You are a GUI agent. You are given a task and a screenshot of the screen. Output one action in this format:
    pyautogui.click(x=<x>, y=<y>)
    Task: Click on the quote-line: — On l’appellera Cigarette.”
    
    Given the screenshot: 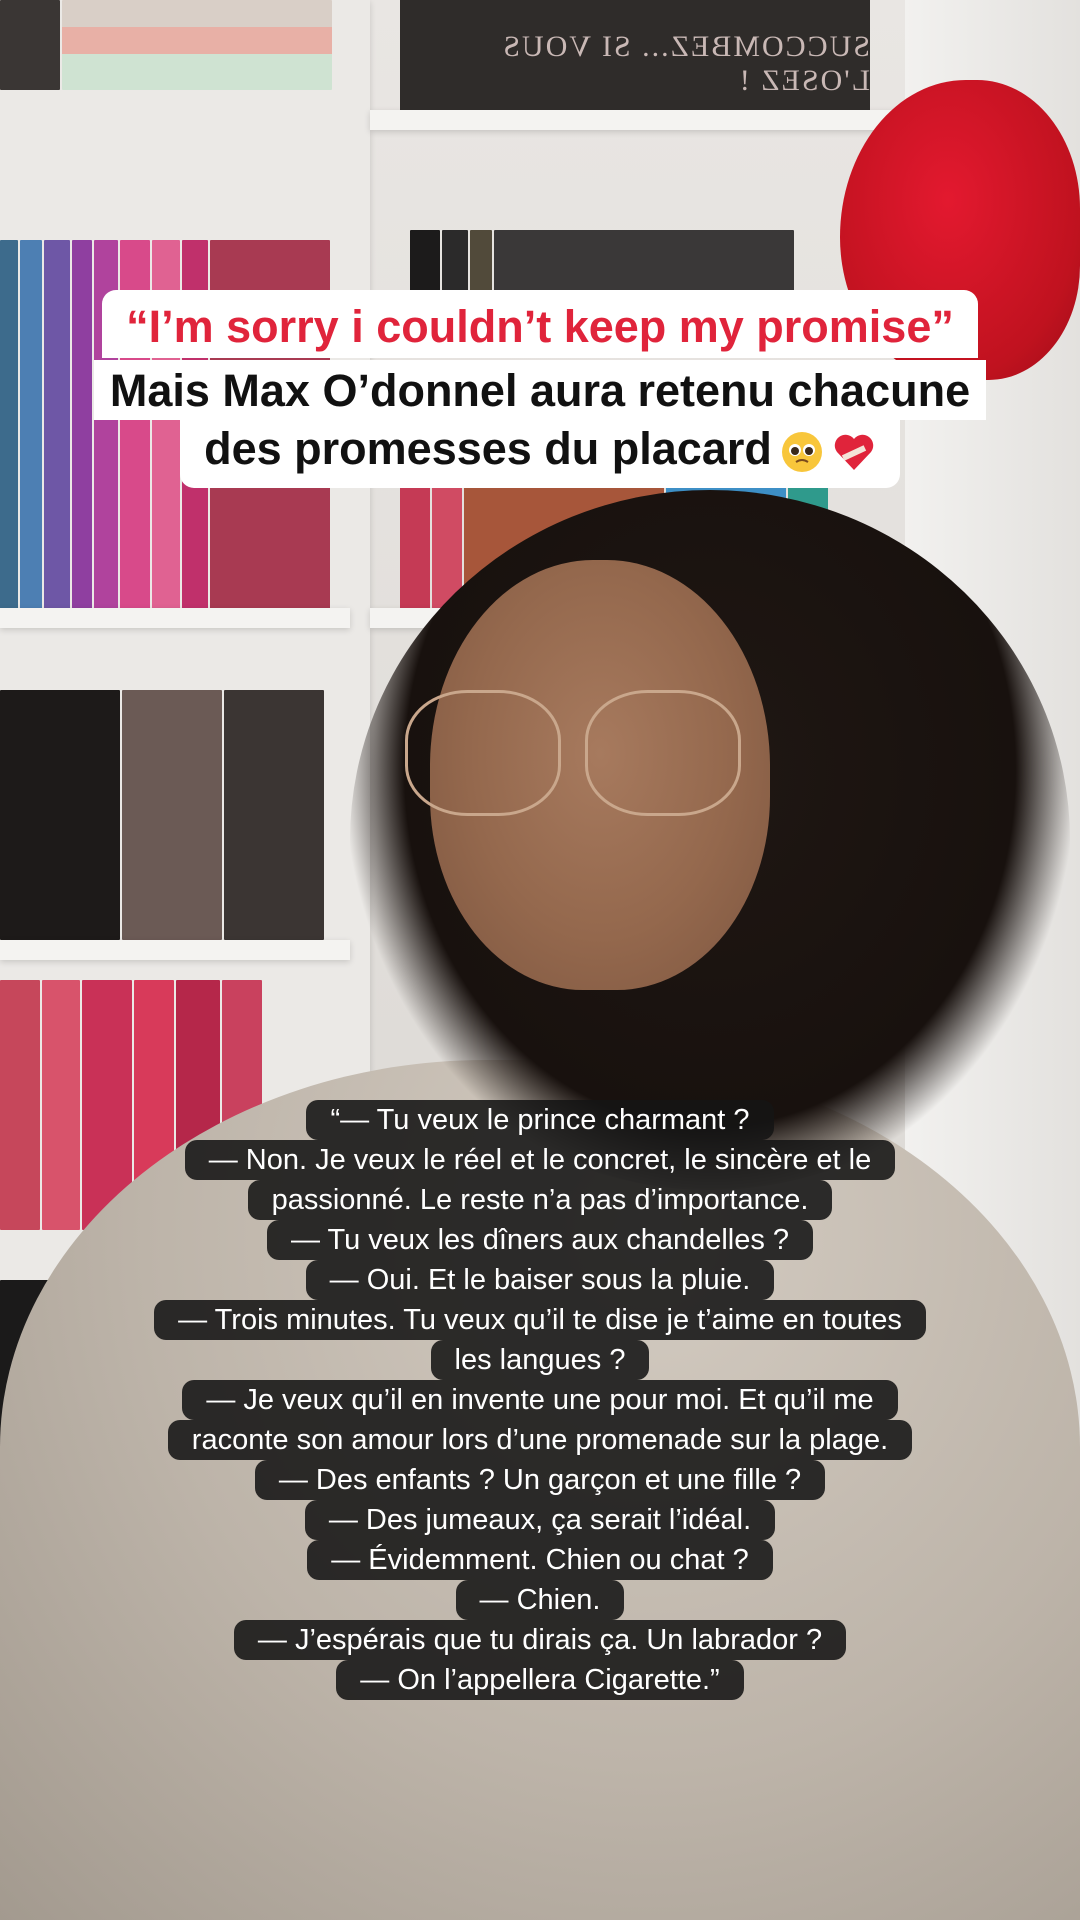 What is the action you would take?
    pyautogui.click(x=540, y=1680)
    